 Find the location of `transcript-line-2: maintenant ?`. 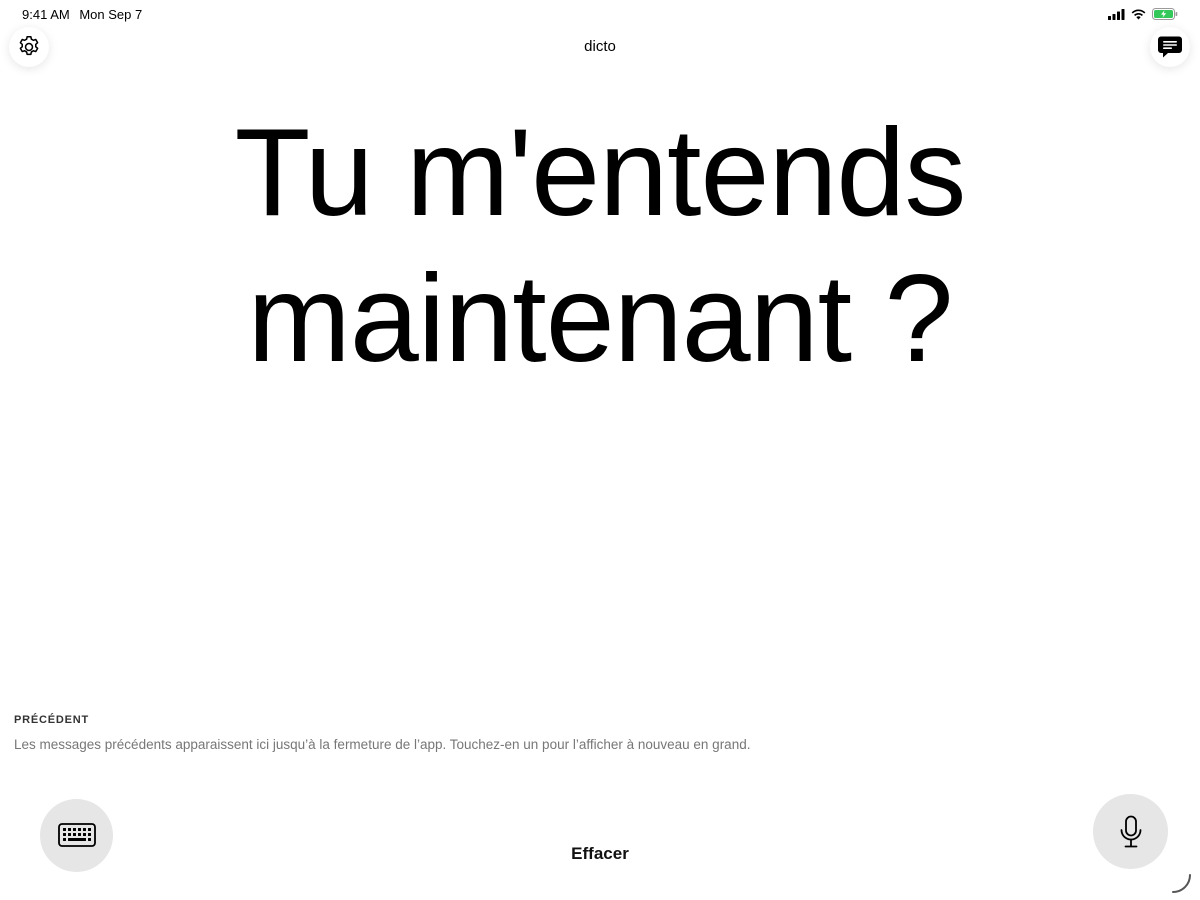

transcript-line-2: maintenant ? is located at coordinates (600, 319).